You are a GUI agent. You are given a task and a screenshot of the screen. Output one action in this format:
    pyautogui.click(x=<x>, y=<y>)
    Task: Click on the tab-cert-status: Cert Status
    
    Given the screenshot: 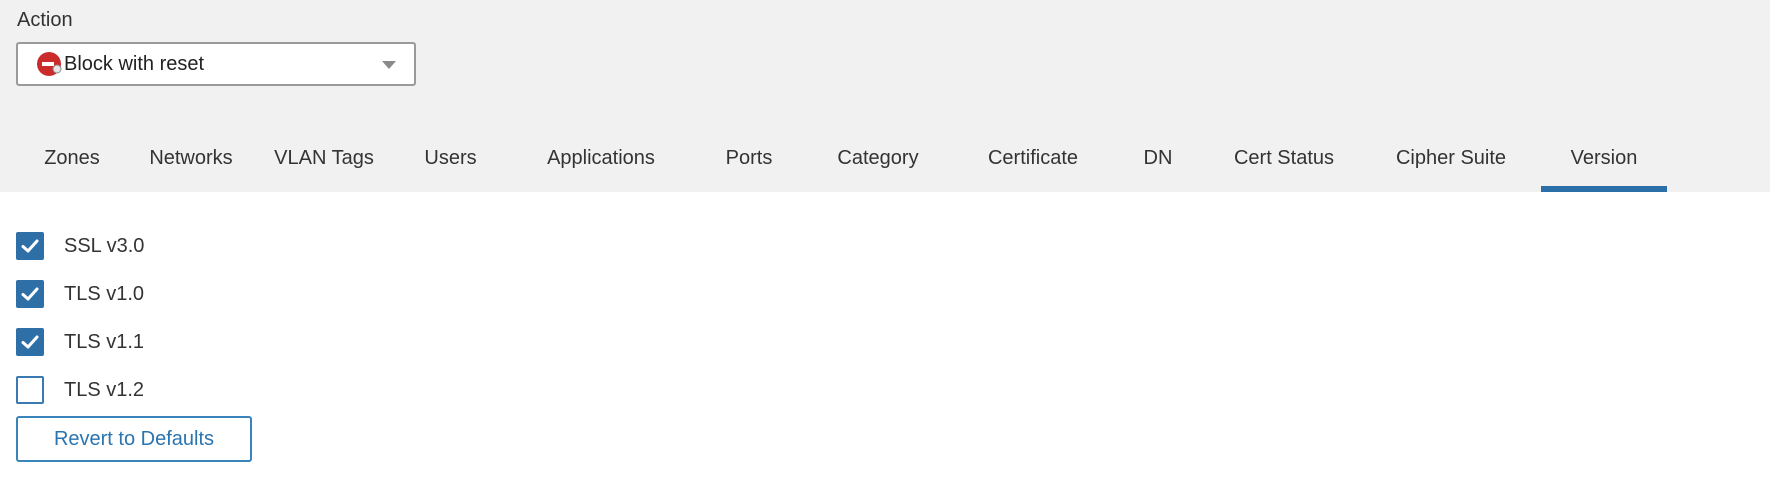 What is the action you would take?
    pyautogui.click(x=1284, y=162)
    